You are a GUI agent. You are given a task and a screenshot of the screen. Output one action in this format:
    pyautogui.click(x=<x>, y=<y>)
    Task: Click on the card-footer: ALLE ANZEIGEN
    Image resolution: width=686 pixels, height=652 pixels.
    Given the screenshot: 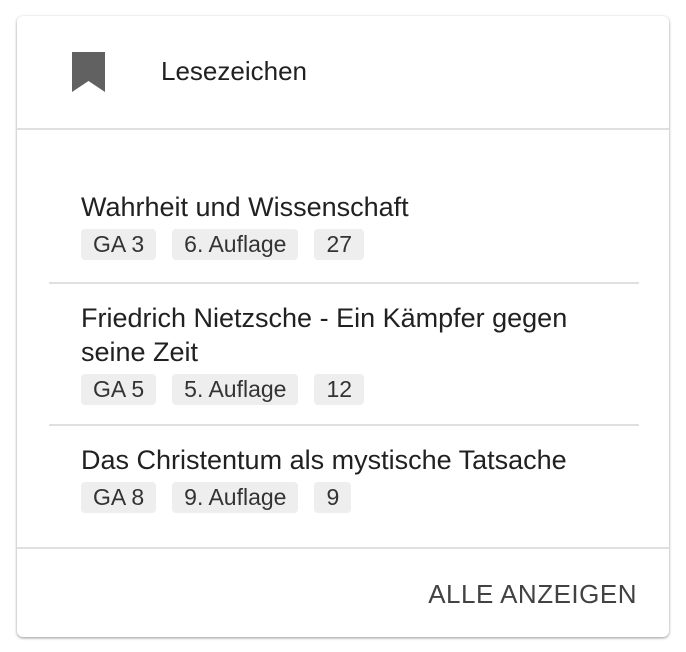 What is the action you would take?
    pyautogui.click(x=343, y=592)
    